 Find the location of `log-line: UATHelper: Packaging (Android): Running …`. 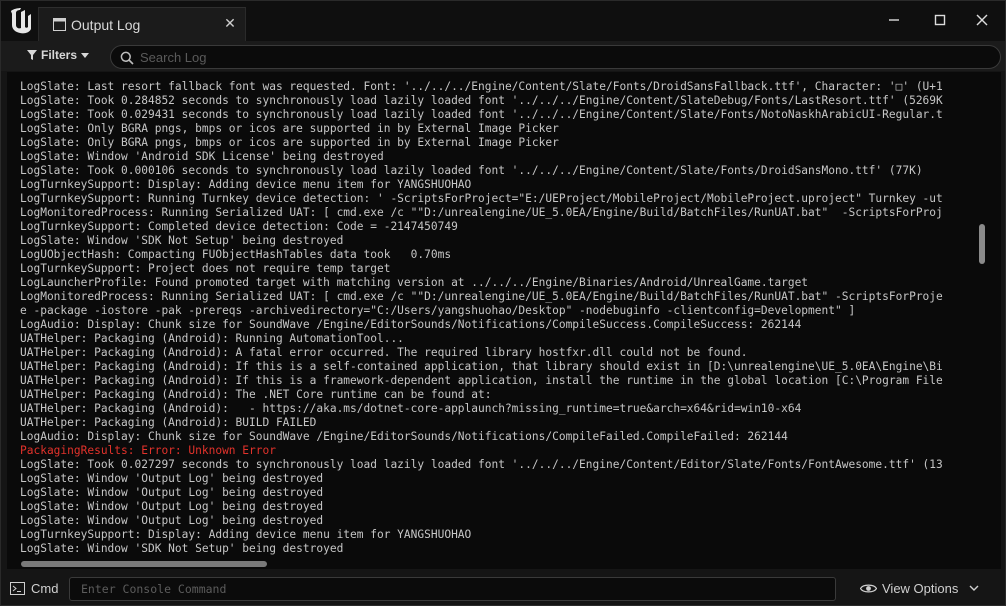

log-line: UATHelper: Packaging (Android): Running … is located at coordinates (212, 338).